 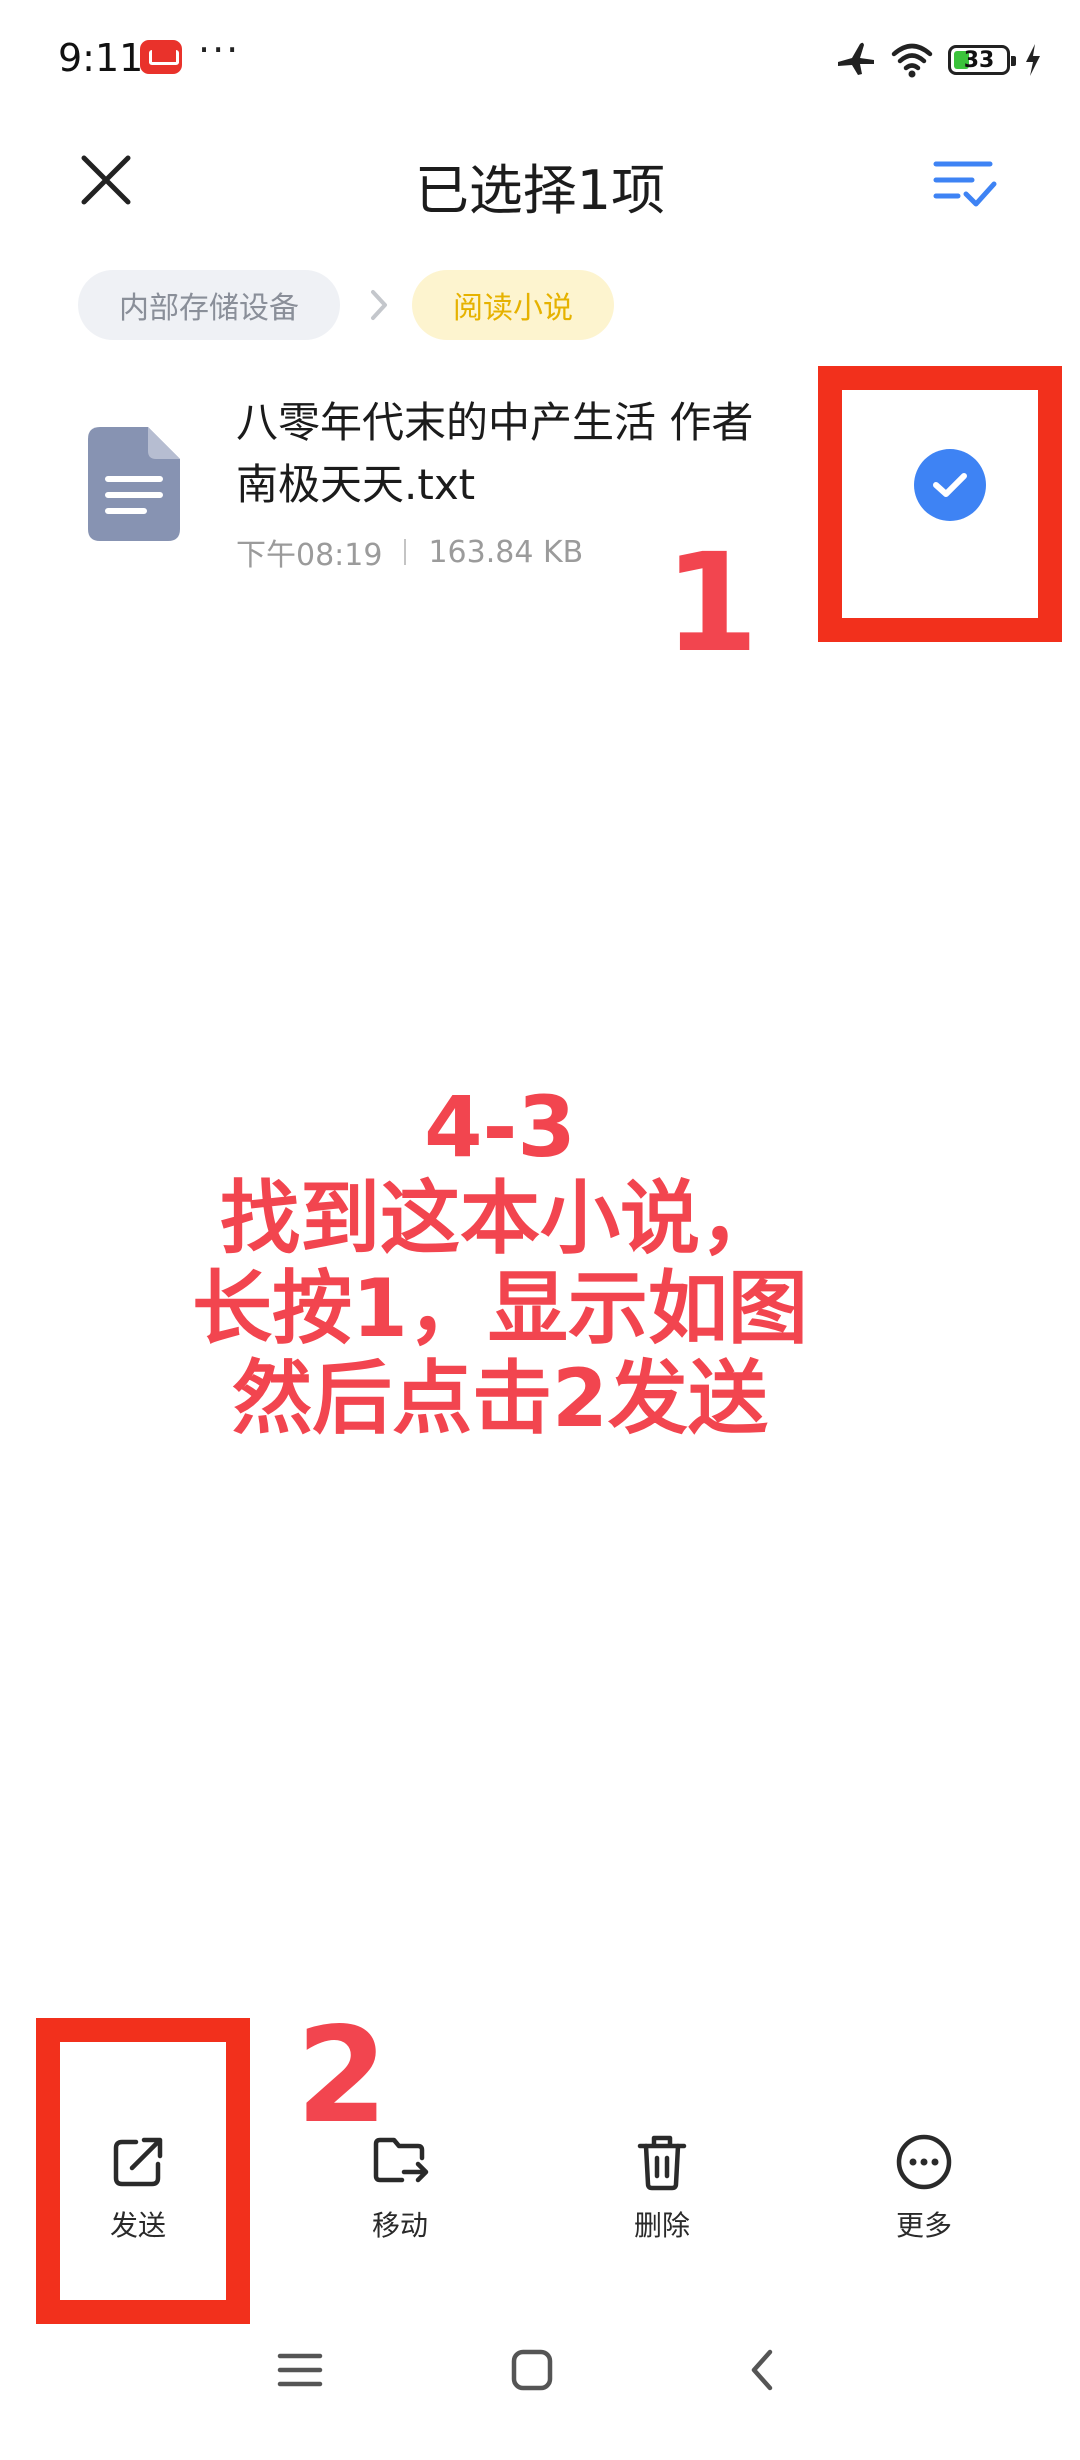 What do you see at coordinates (400, 2195) in the screenshot?
I see `move-button: 移动` at bounding box center [400, 2195].